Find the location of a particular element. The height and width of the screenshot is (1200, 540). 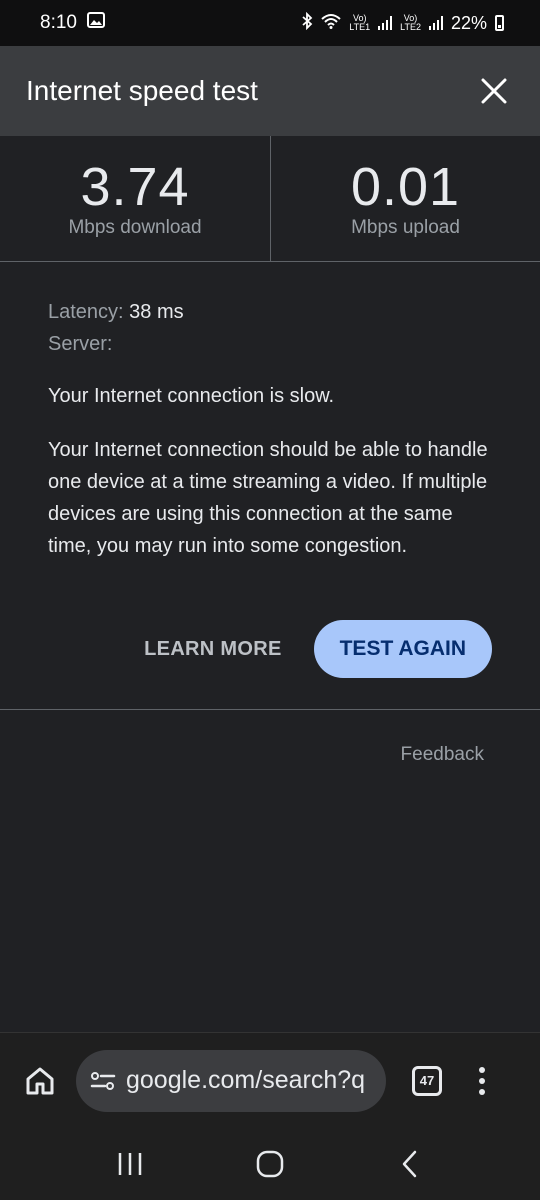

tab-switcher-button: 47 is located at coordinates (427, 1080).